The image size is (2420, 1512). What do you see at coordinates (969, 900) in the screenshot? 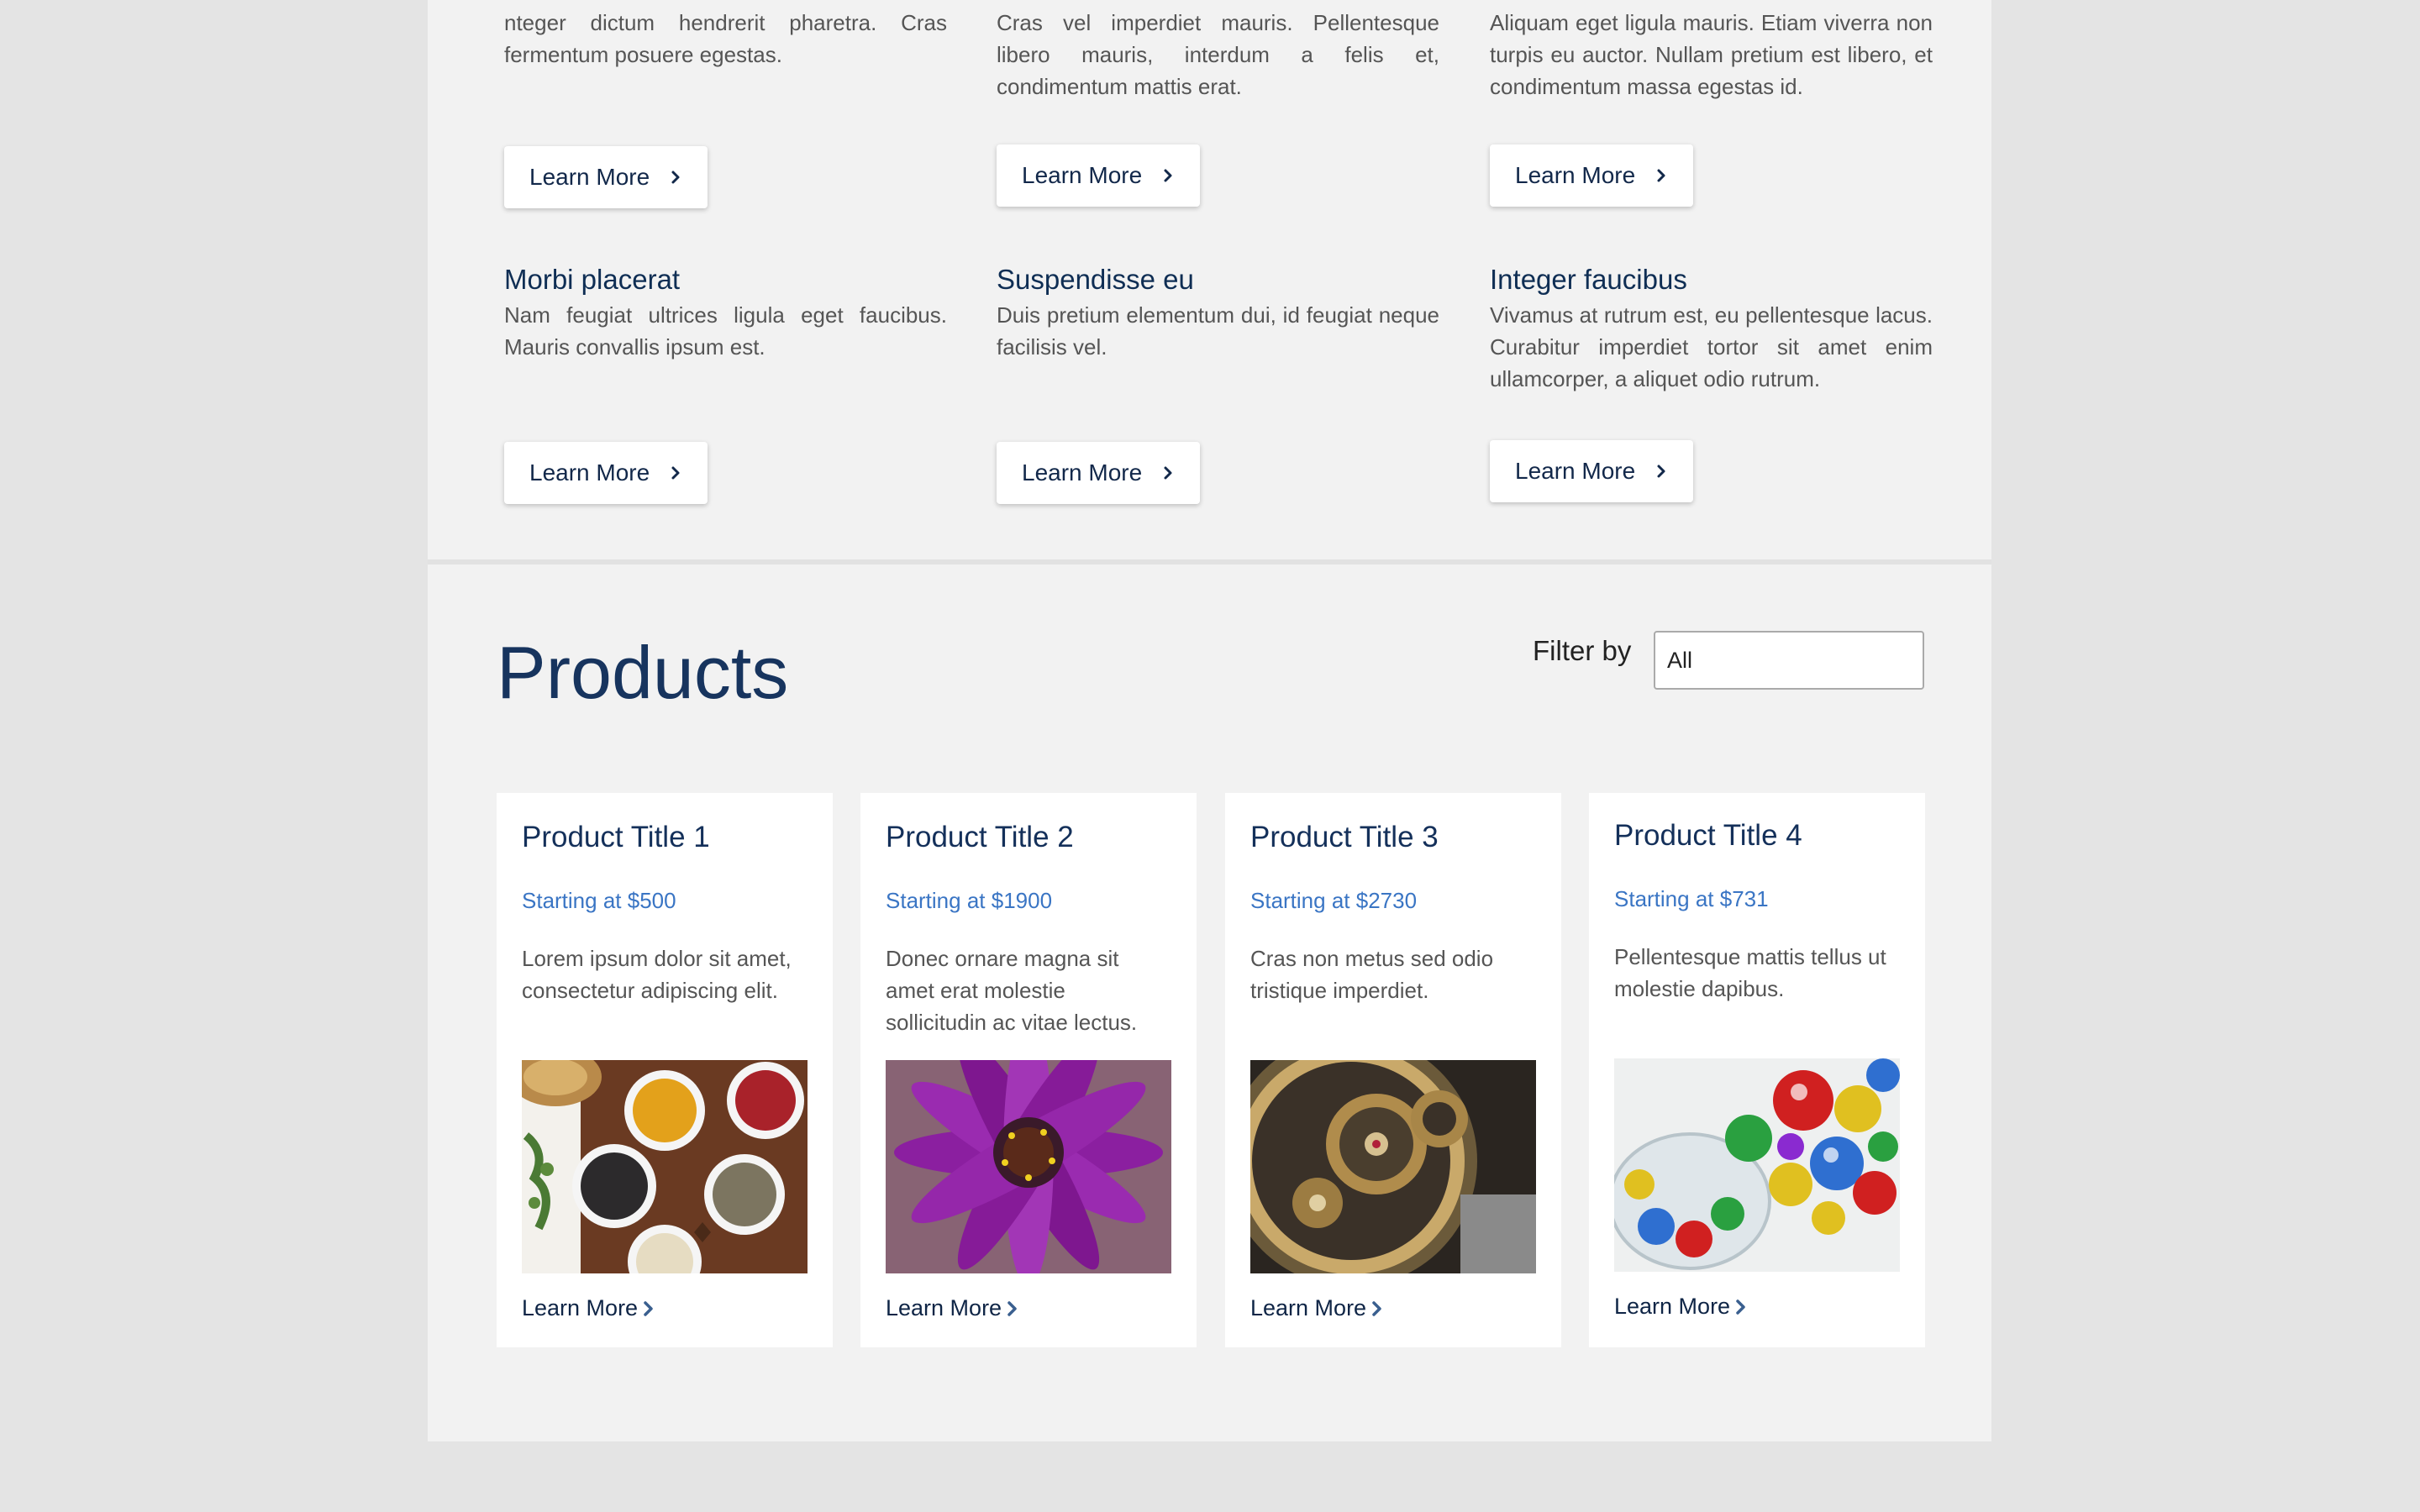
I see `product-price: Starting at $1900` at bounding box center [969, 900].